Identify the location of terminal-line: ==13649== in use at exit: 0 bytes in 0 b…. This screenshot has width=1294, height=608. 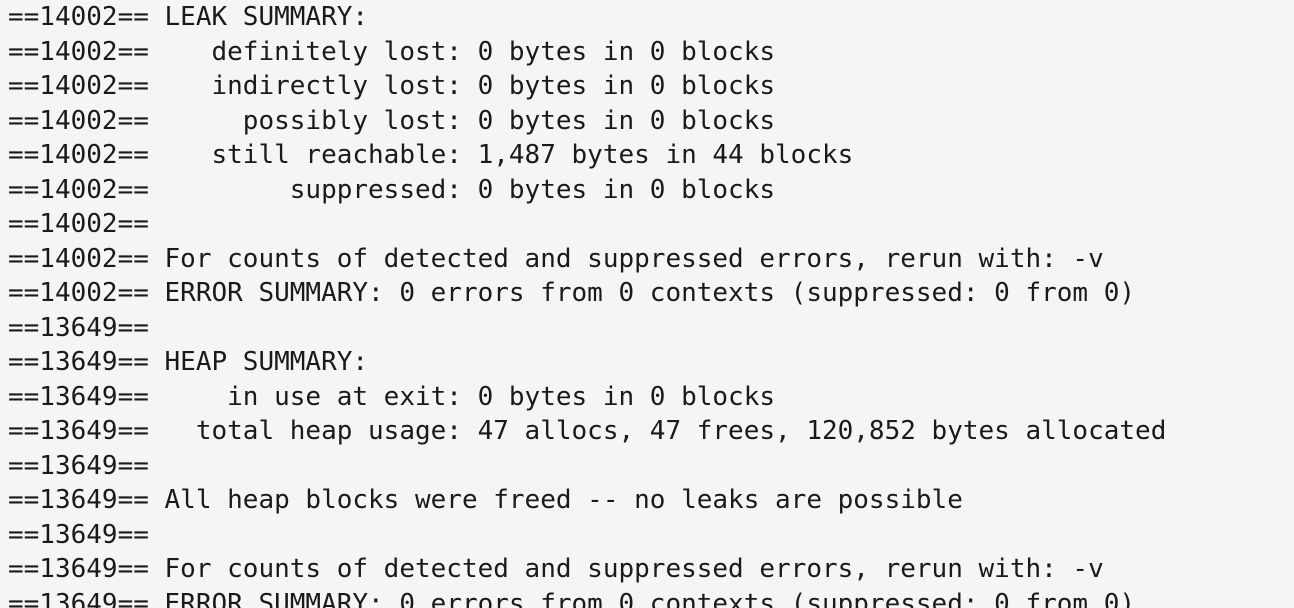
(392, 396).